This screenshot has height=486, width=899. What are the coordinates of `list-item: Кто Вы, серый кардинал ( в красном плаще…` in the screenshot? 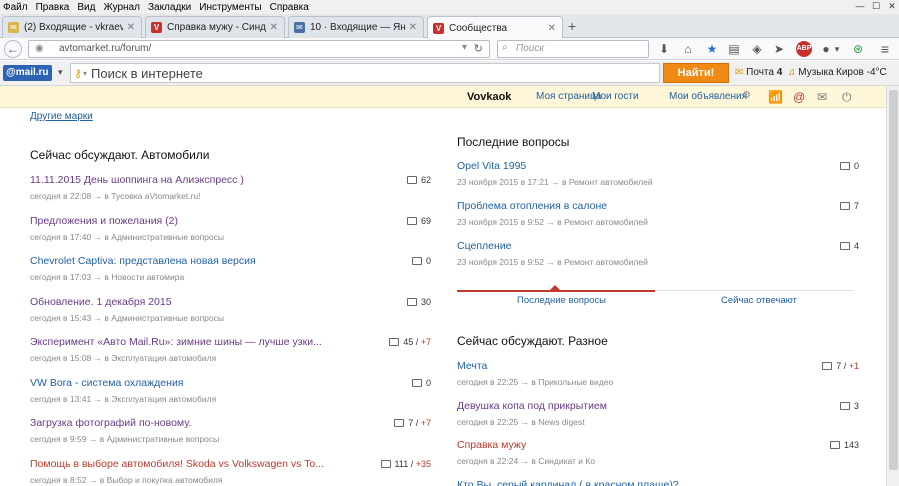 It's located at (568, 482).